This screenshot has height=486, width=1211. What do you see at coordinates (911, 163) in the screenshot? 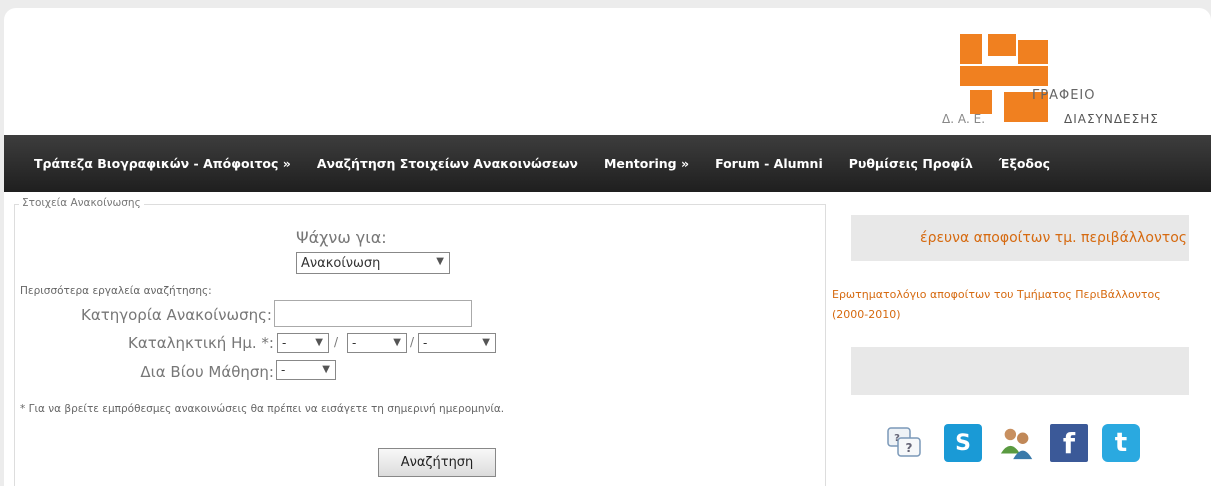
I see `nav-item-profile-settings: Ρυθμίσεις Προφίλ` at bounding box center [911, 163].